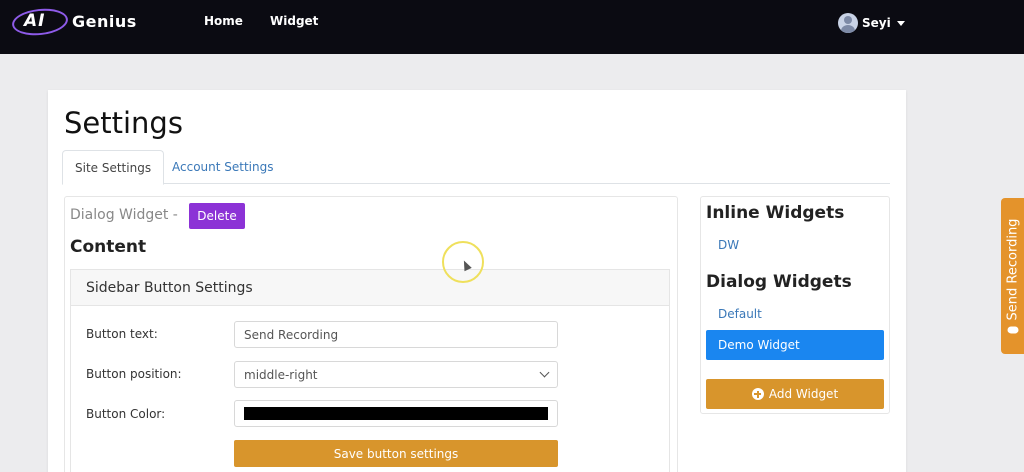 The image size is (1024, 472). Describe the element at coordinates (370, 288) in the screenshot. I see `sidebar-settings-header: Sidebar Button Settings` at that location.